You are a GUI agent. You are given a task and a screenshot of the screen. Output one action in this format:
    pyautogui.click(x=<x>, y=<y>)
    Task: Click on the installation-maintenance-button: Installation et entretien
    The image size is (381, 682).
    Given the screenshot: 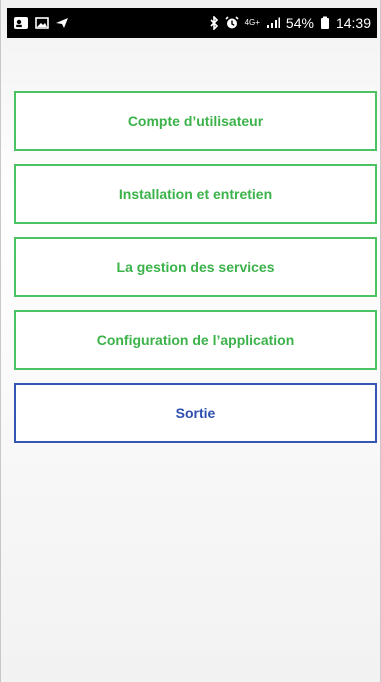 What is the action you would take?
    pyautogui.click(x=195, y=194)
    